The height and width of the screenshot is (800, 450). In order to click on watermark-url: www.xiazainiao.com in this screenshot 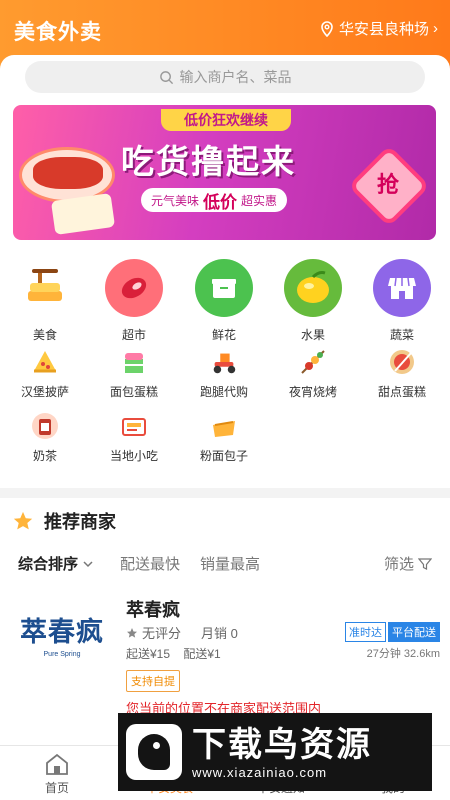, I will do `click(260, 772)`.